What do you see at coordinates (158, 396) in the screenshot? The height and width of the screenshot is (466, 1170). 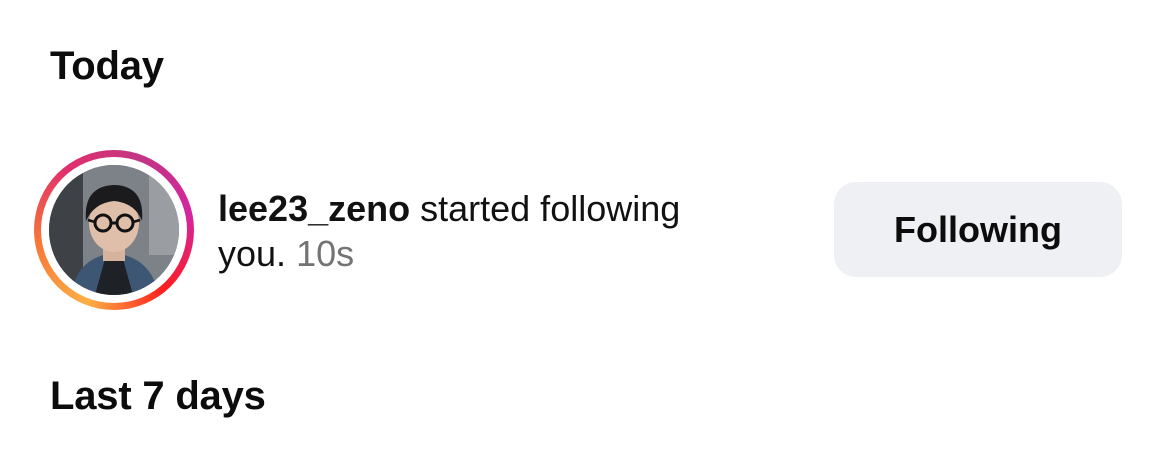 I see `section-heading-last-7-days: Last 7 days` at bounding box center [158, 396].